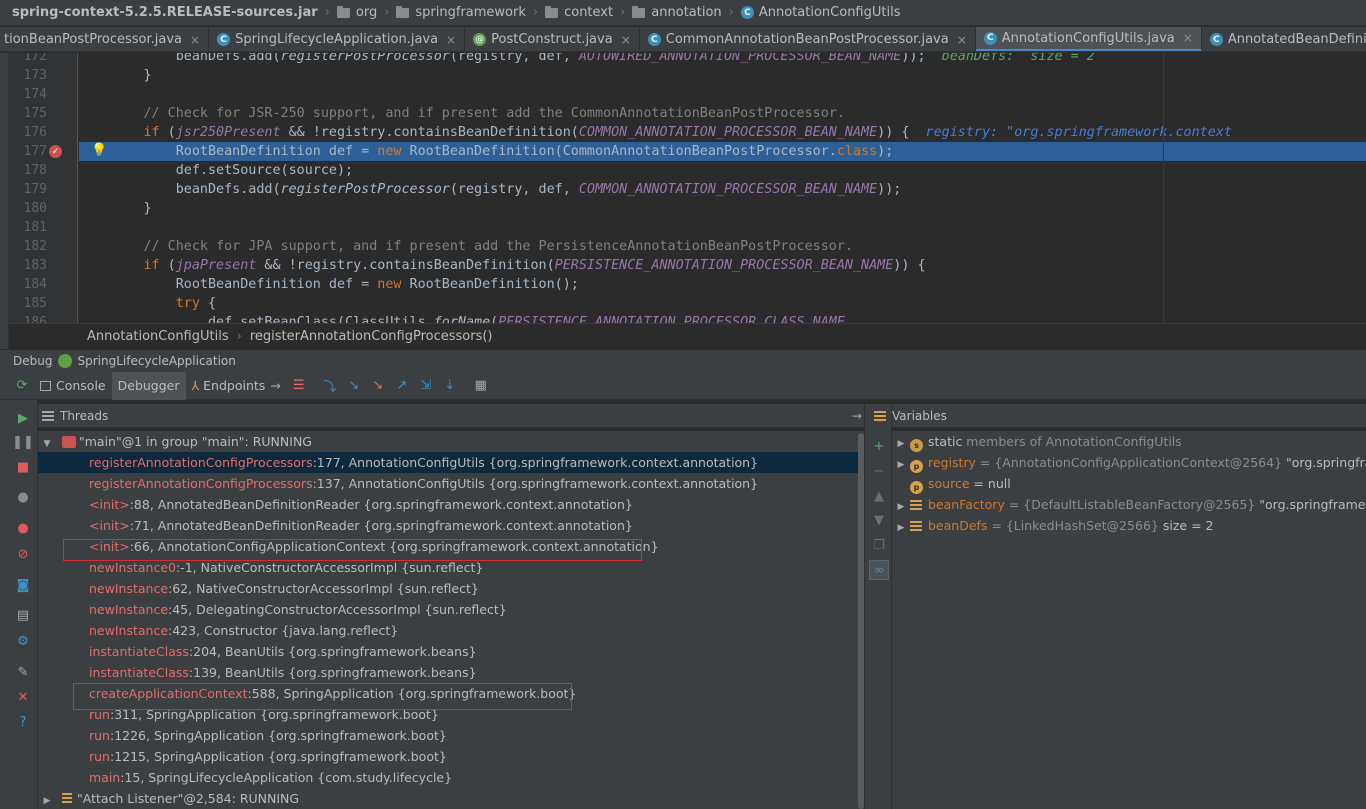 This screenshot has width=1366, height=809. What do you see at coordinates (337, 39) in the screenshot?
I see `tab-springlifecycleapplication: C SpringLifecycleApplication.java ×` at bounding box center [337, 39].